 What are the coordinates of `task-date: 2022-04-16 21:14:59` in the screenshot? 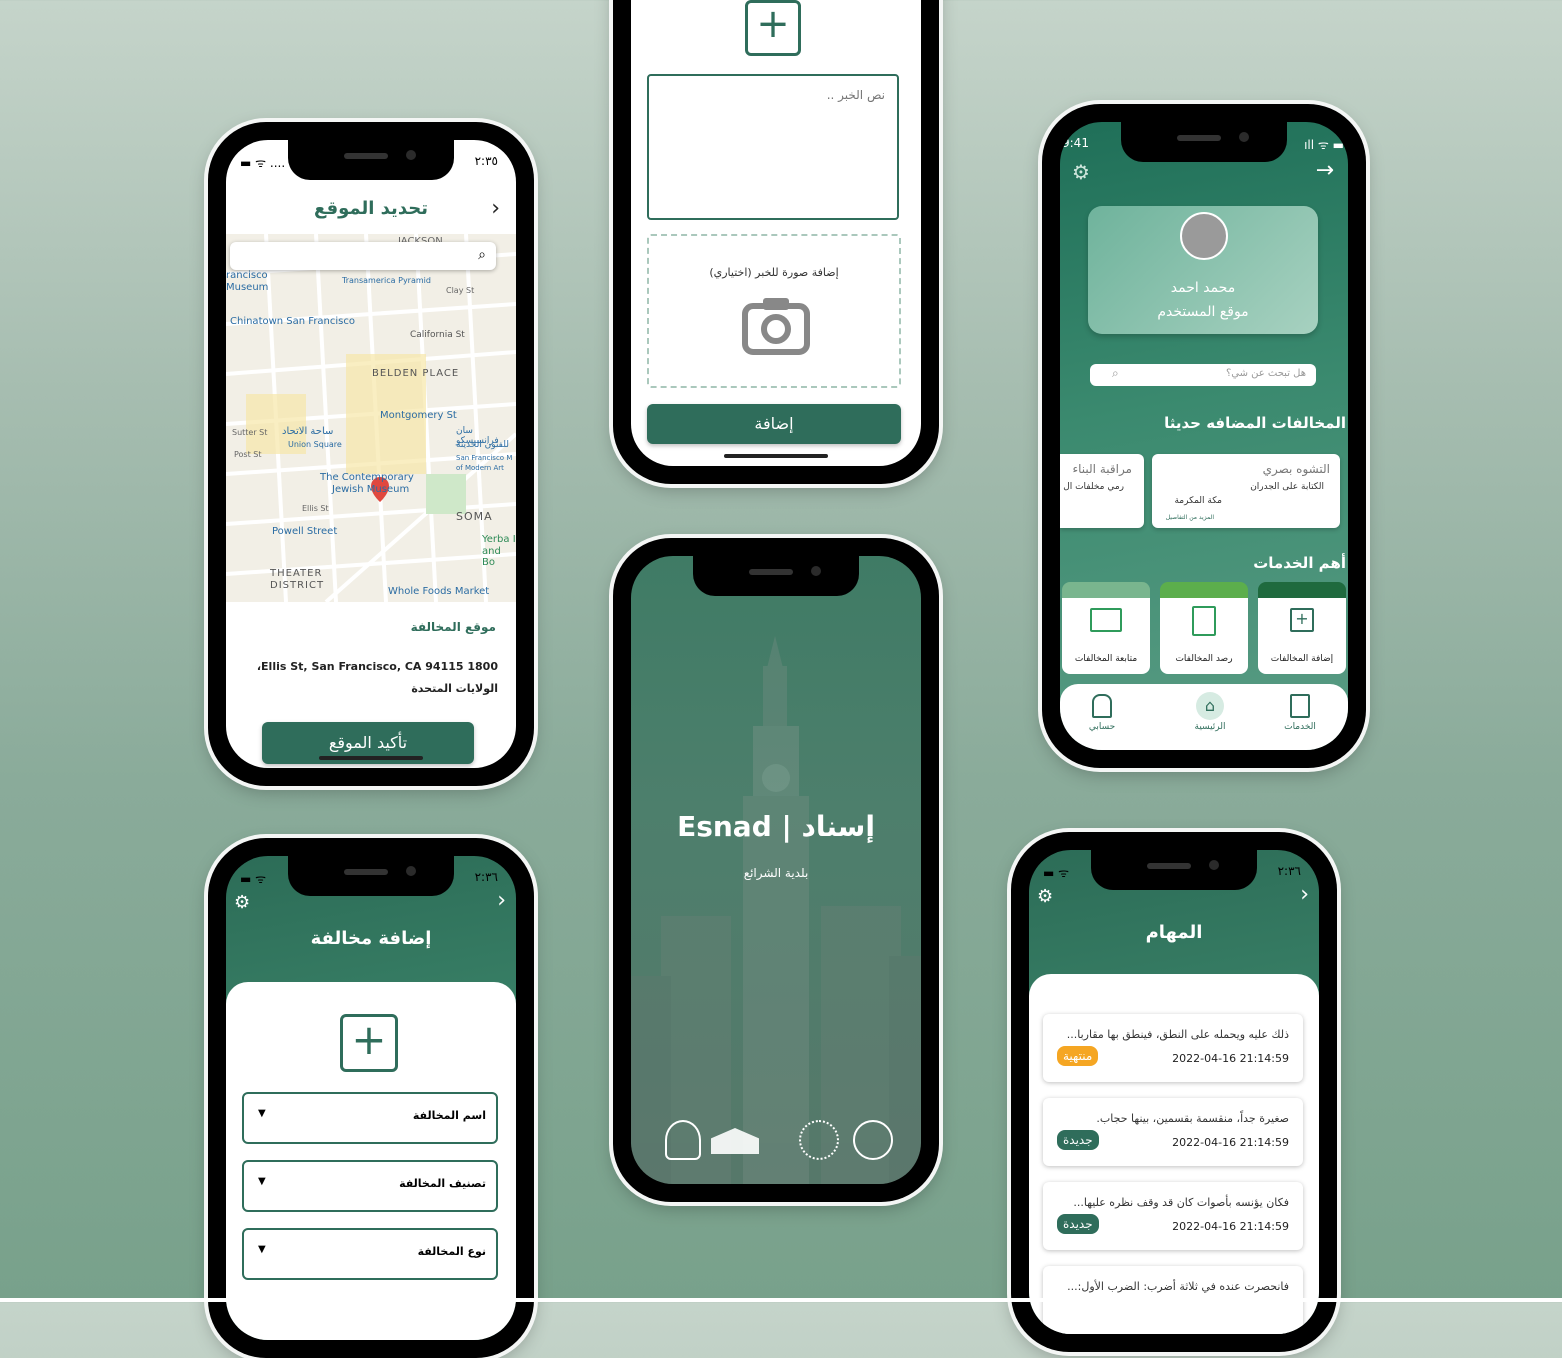 It's located at (1230, 1058).